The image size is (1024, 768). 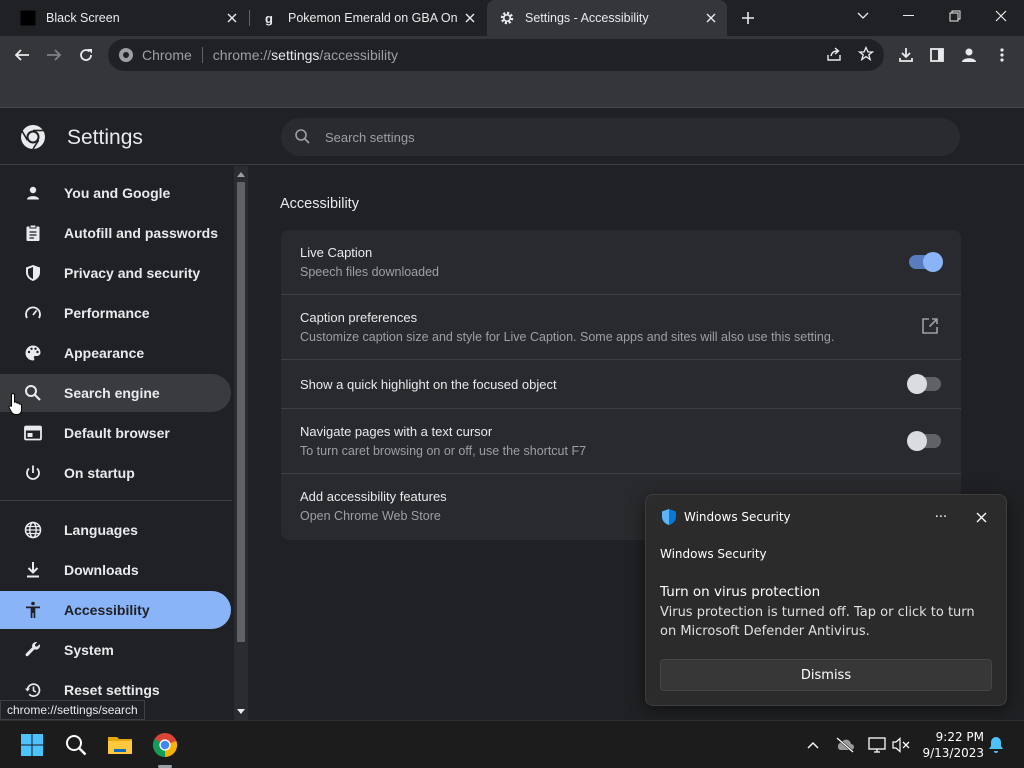 I want to click on chevron-up-icon, so click(x=813, y=745).